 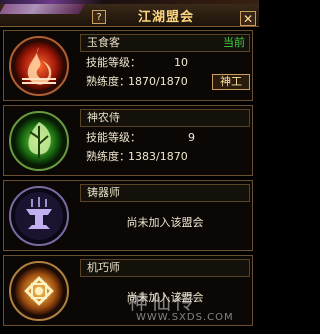 I want to click on current-status-badge: 当前, so click(x=234, y=42).